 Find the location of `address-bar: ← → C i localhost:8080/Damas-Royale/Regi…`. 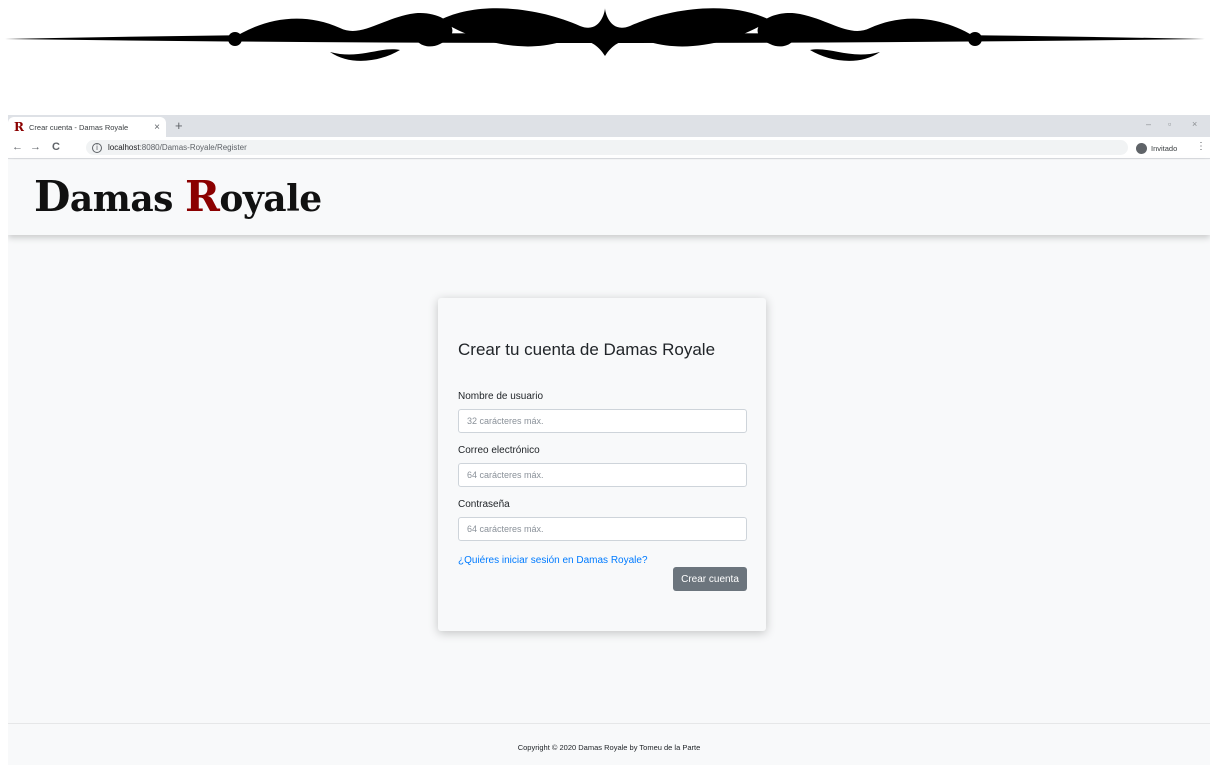

address-bar: ← → C i localhost:8080/Damas-Royale/Regi… is located at coordinates (609, 148).